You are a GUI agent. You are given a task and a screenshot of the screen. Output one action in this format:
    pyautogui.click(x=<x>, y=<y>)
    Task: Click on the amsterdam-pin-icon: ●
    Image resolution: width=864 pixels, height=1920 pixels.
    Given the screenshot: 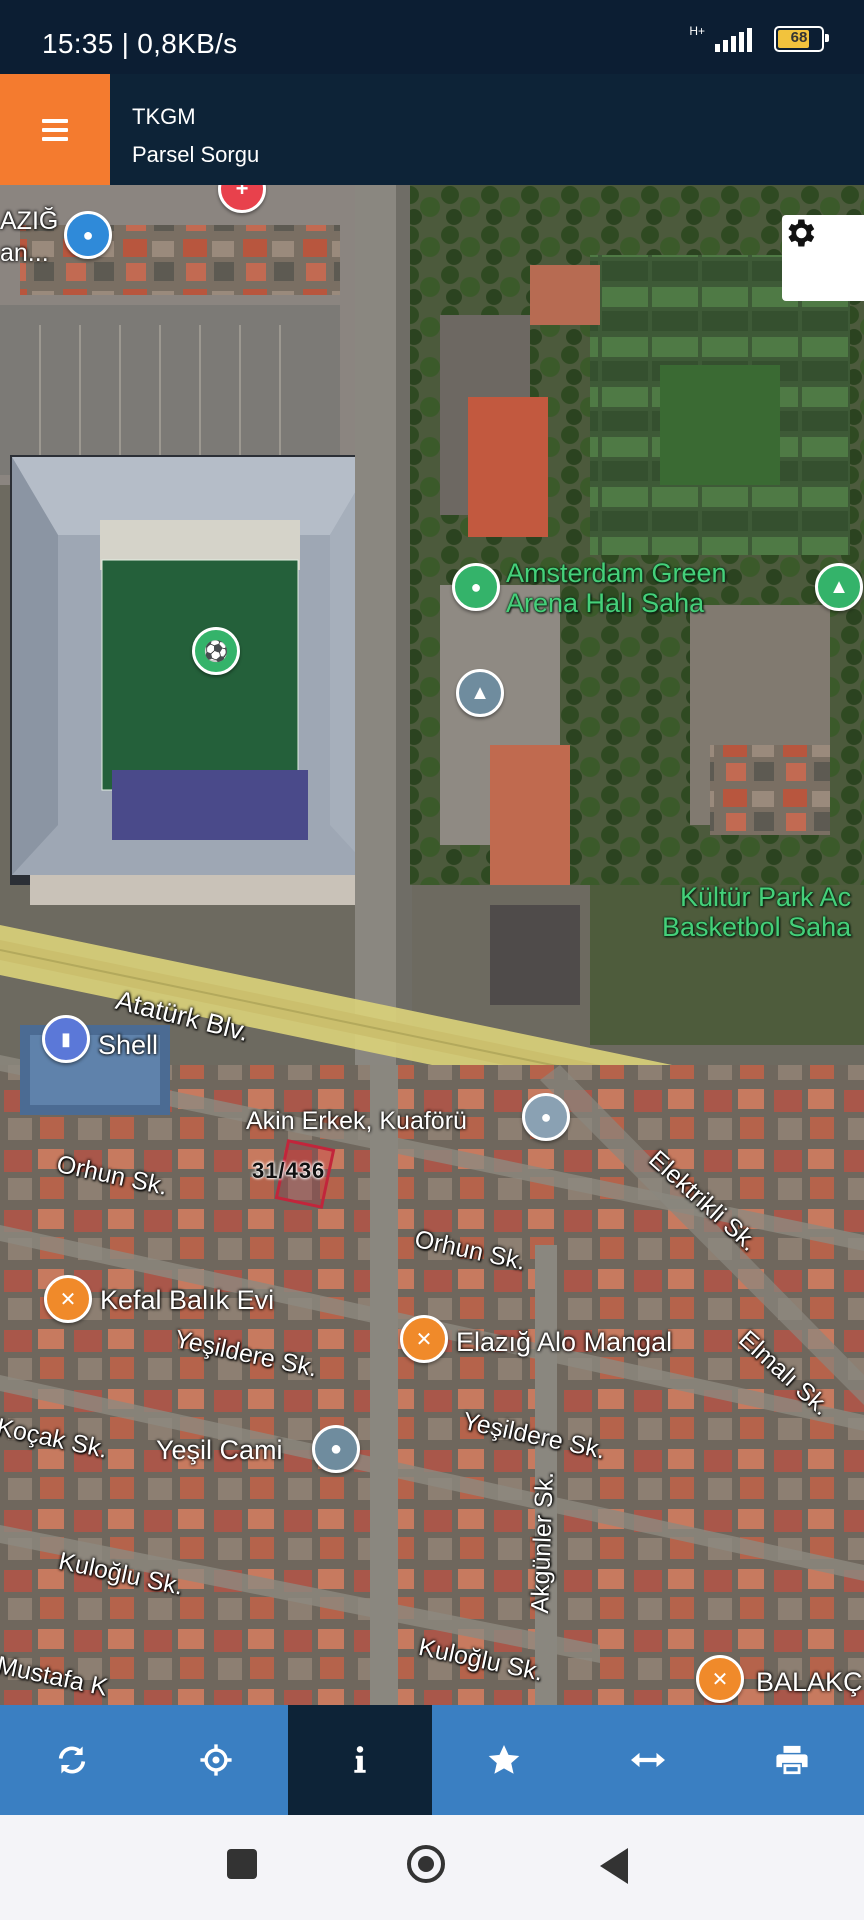 What is the action you would take?
    pyautogui.click(x=476, y=587)
    